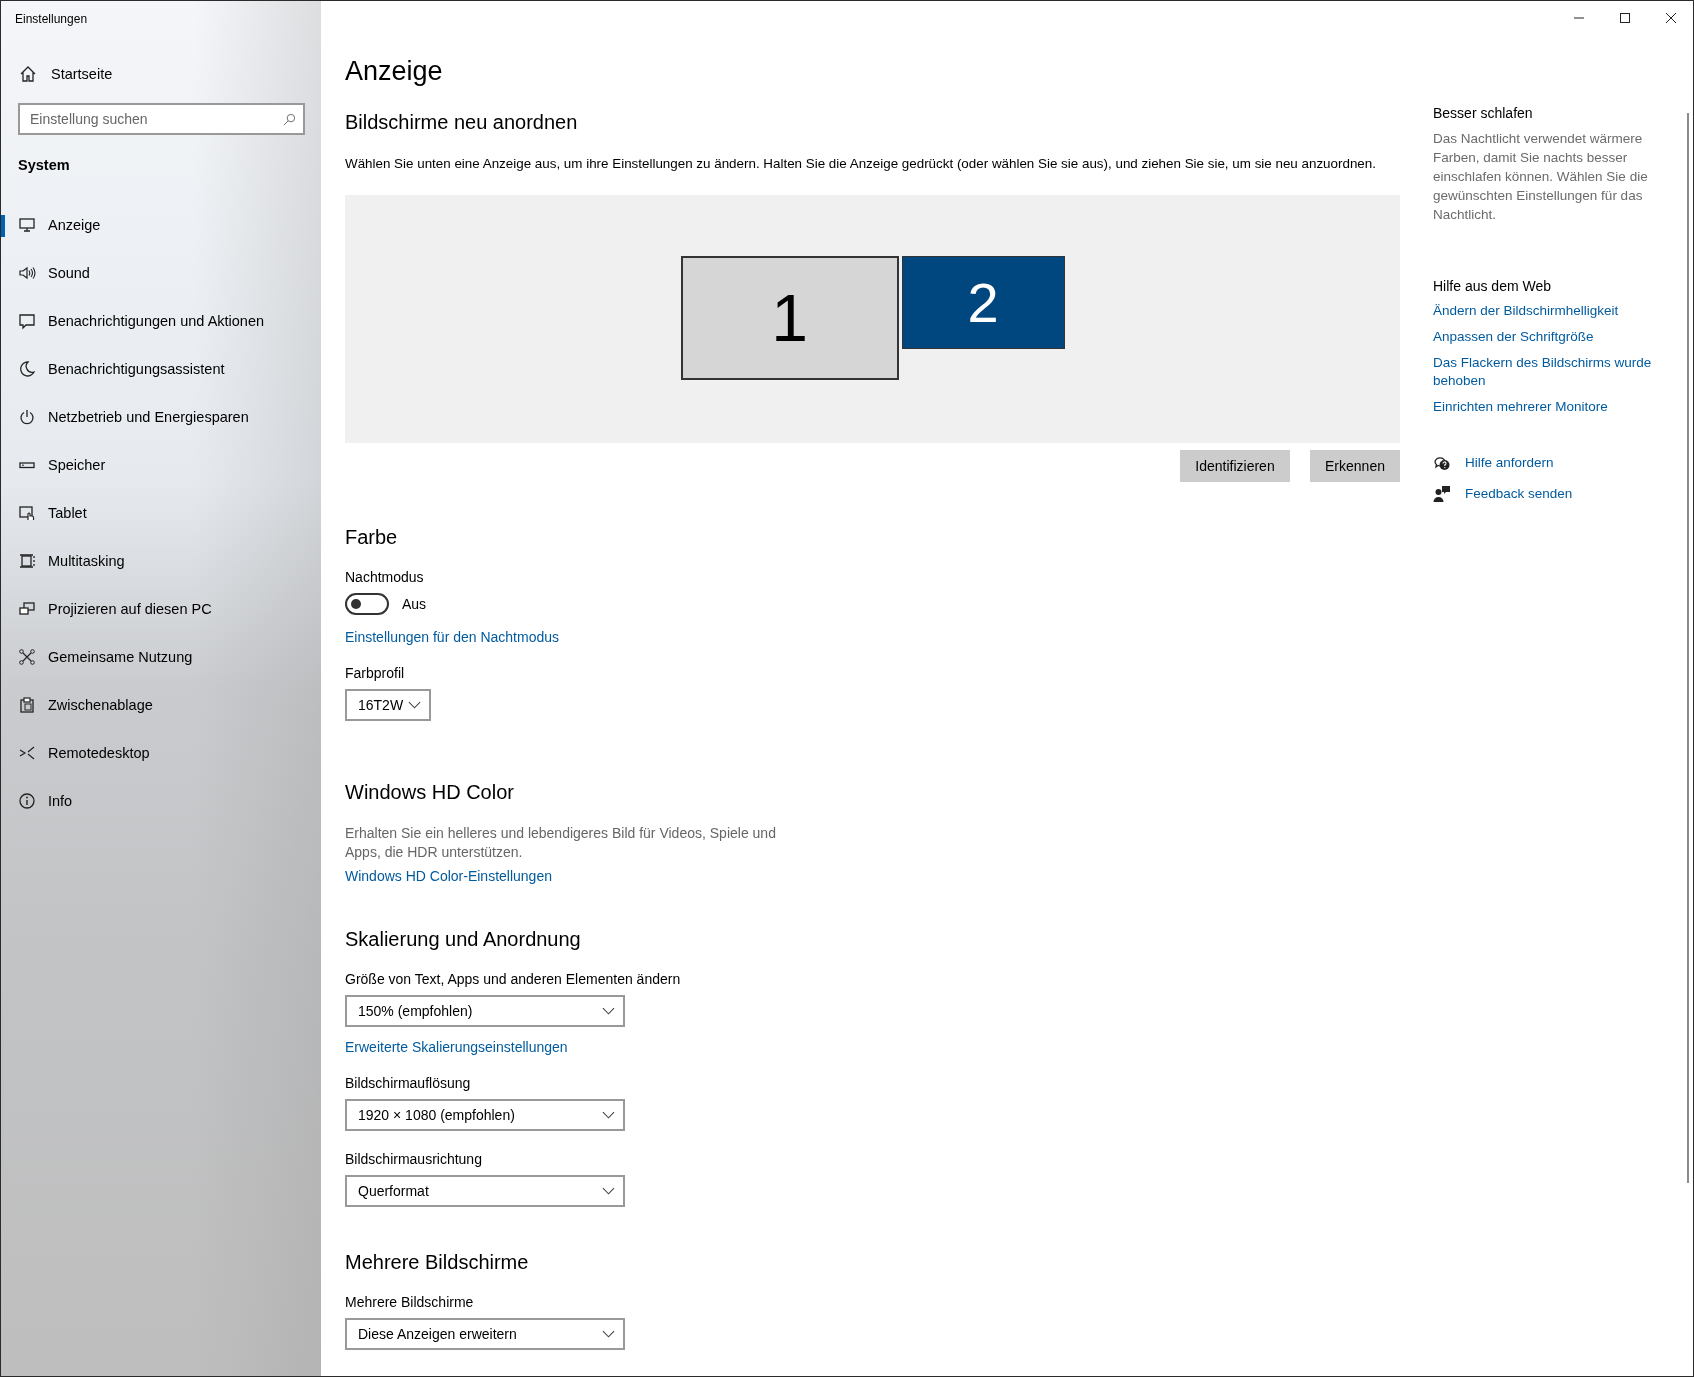  I want to click on settings-link: Windows HD Color-Einstellungen, so click(448, 876).